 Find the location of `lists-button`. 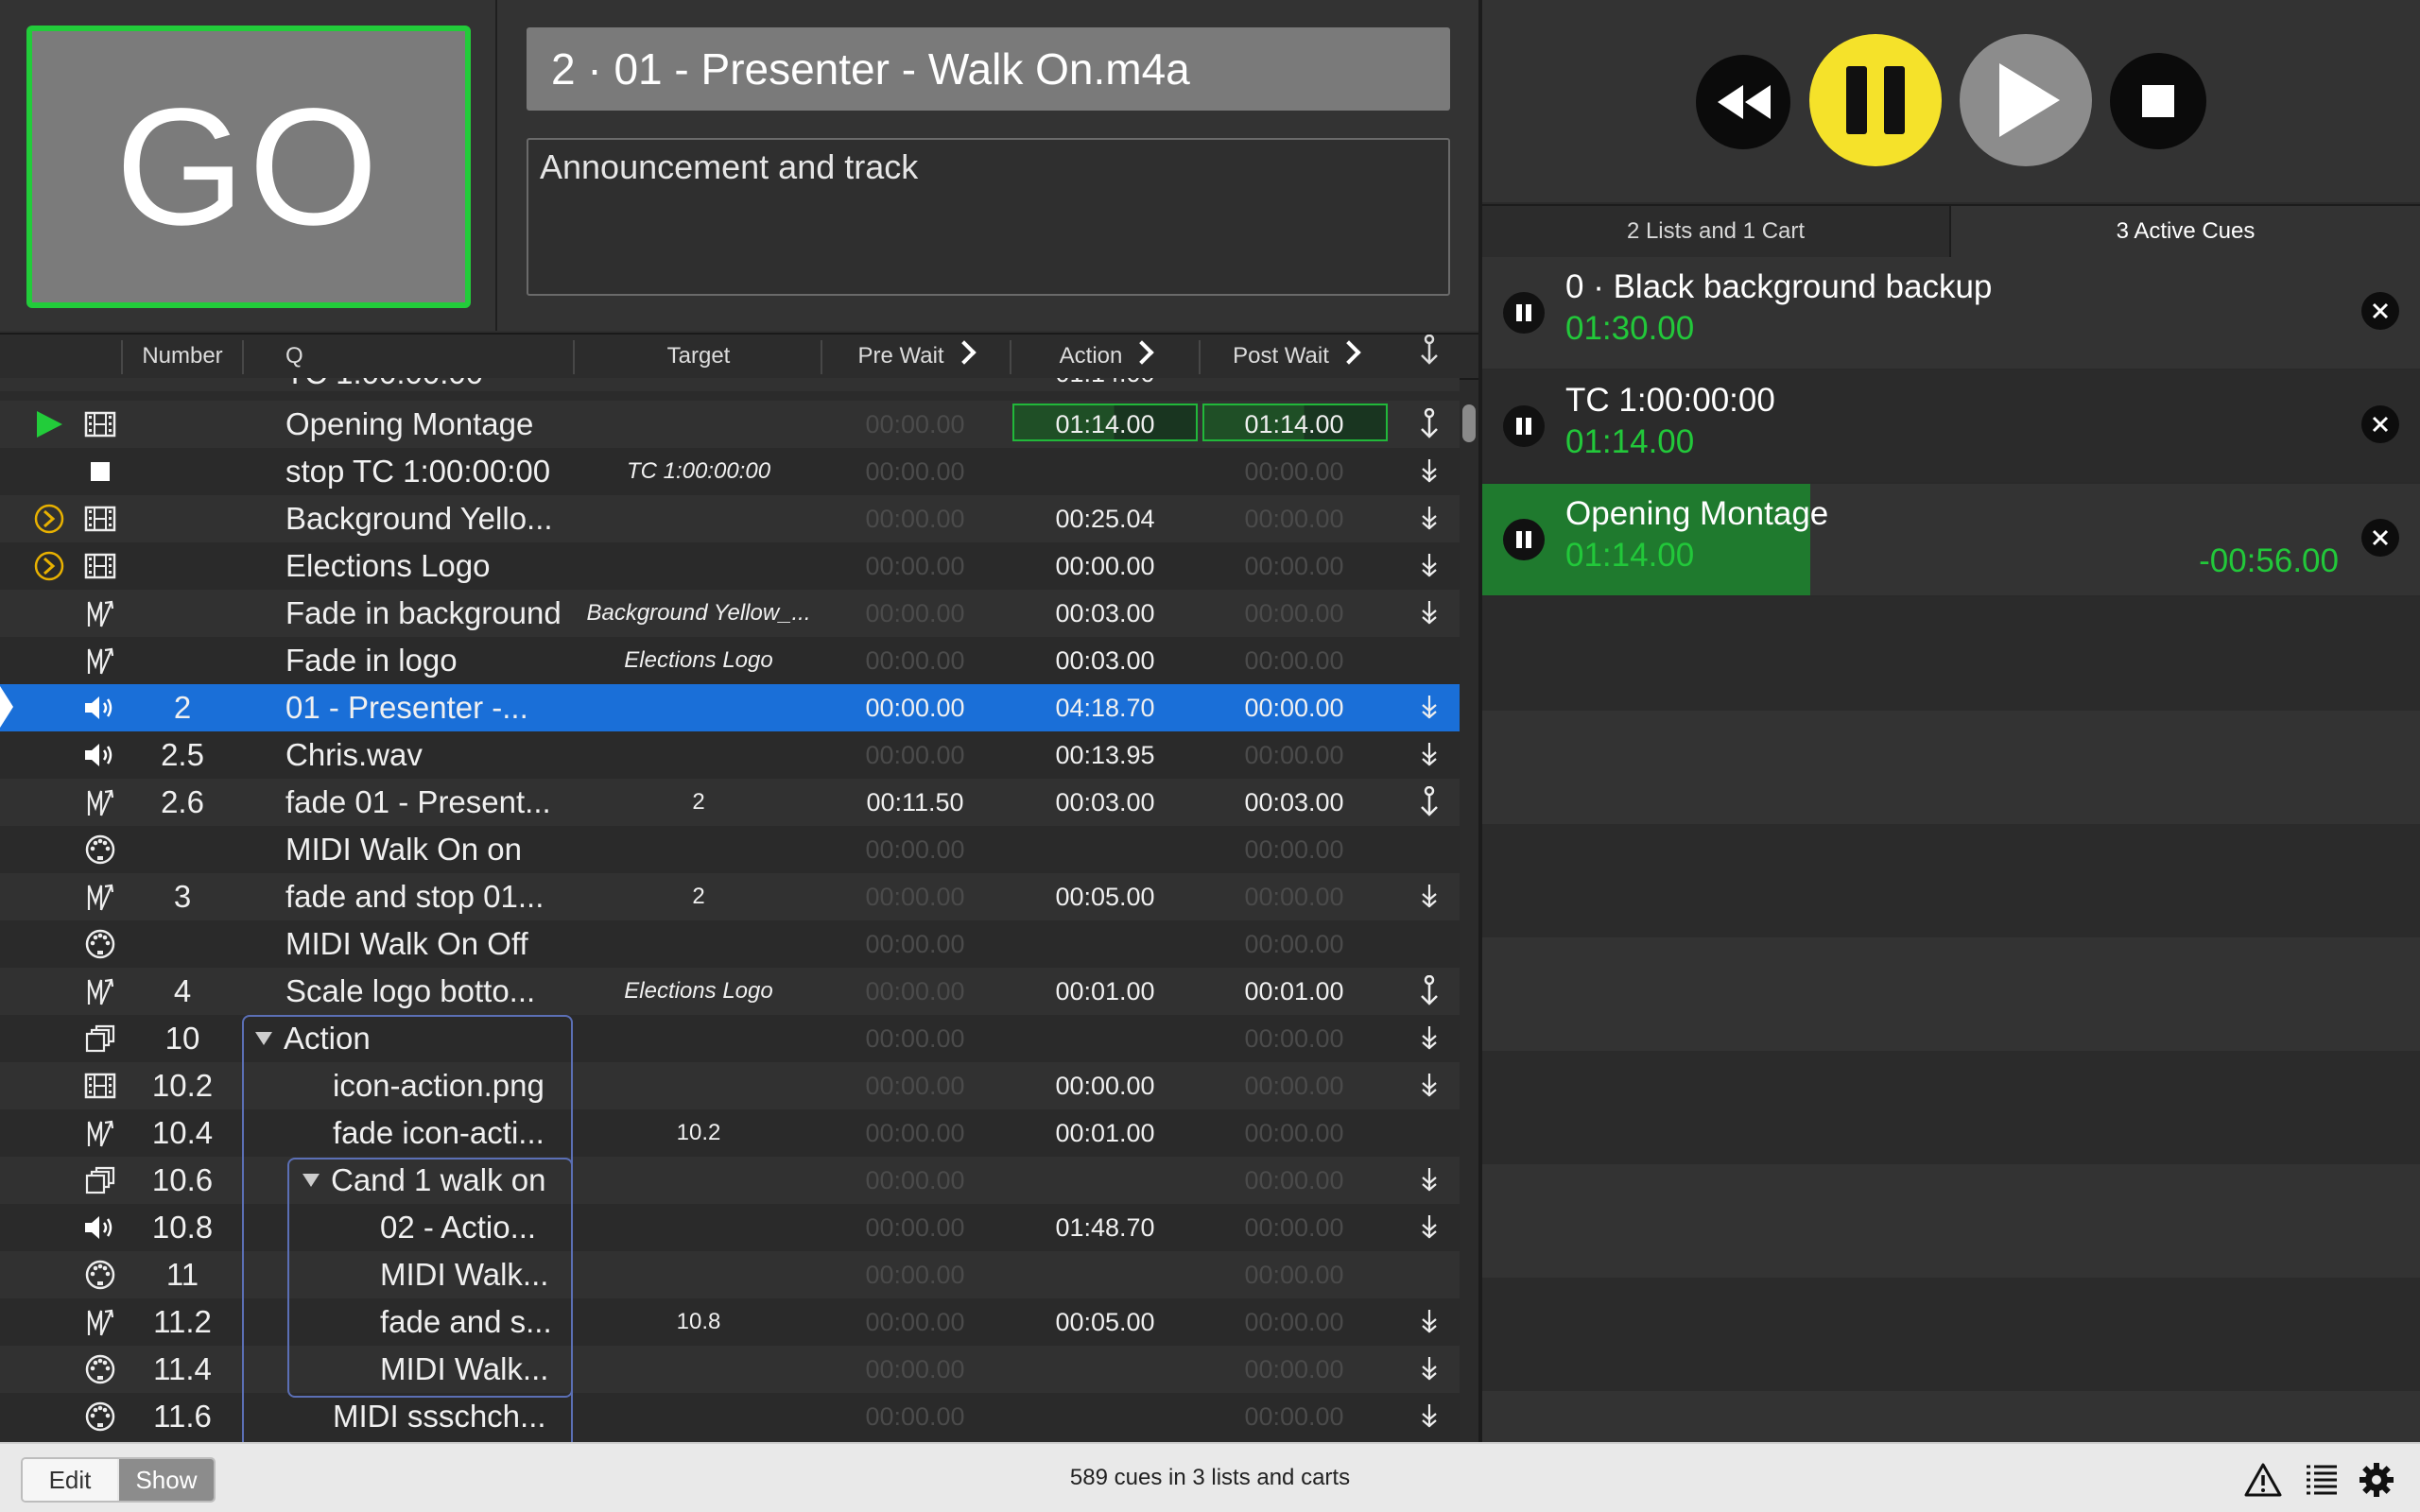

lists-button is located at coordinates (2322, 1480).